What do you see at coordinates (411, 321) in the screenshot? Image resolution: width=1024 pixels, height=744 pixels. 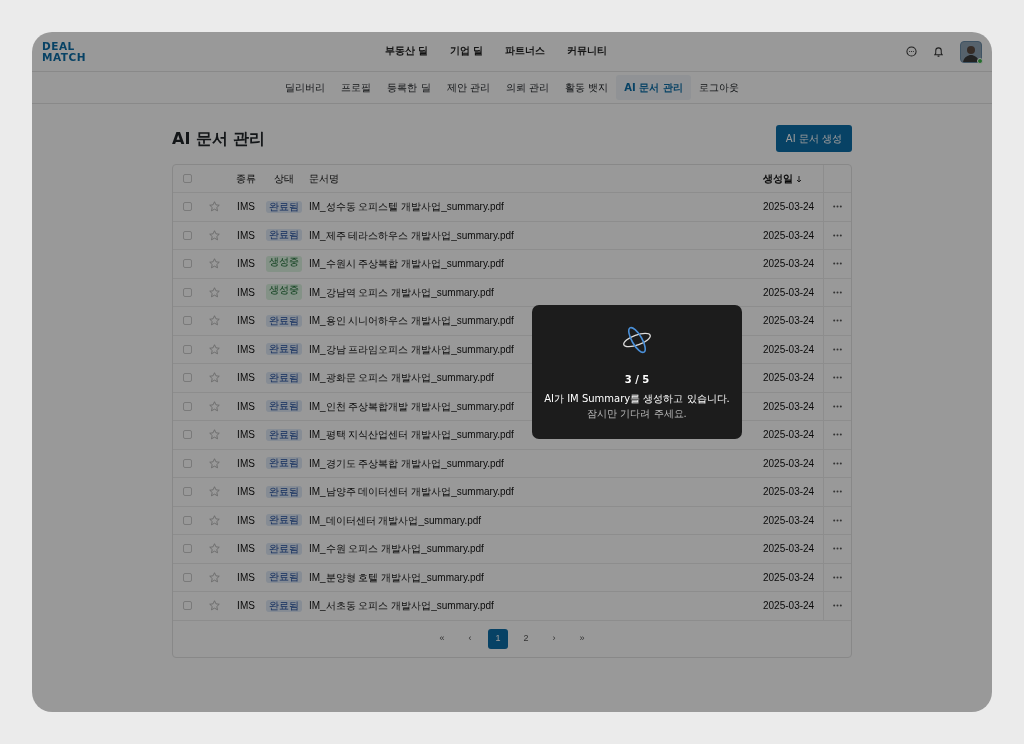 I see `file-name: IM_용인 시니어하우스 개발사업_summary.pdf` at bounding box center [411, 321].